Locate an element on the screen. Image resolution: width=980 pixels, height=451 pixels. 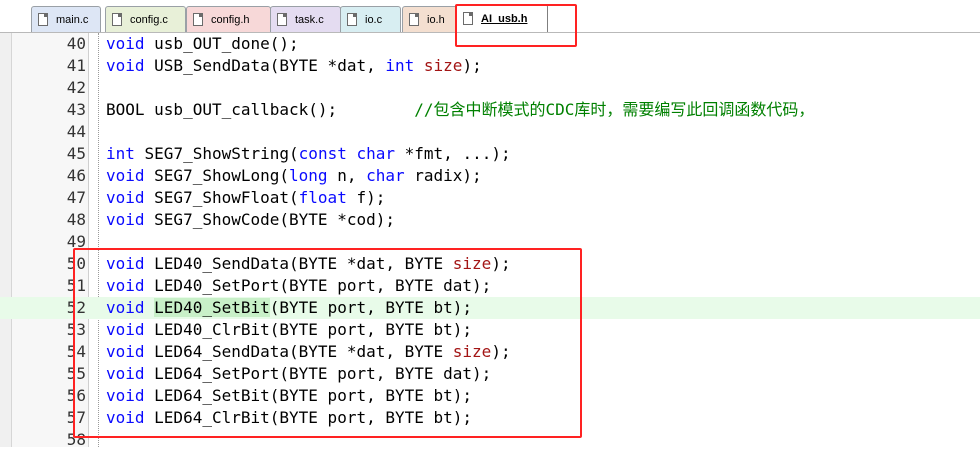
line-number: 57 is located at coordinates (76, 417).